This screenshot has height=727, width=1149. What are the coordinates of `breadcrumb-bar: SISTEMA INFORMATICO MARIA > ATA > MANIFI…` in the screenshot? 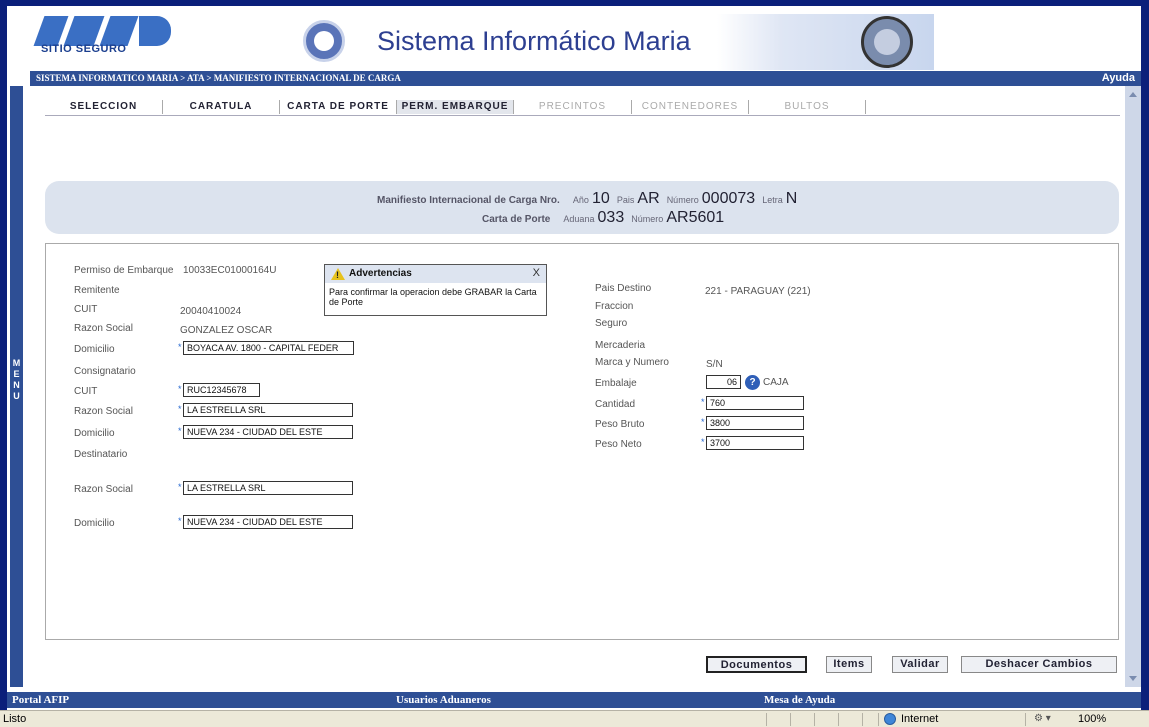 It's located at (585, 78).